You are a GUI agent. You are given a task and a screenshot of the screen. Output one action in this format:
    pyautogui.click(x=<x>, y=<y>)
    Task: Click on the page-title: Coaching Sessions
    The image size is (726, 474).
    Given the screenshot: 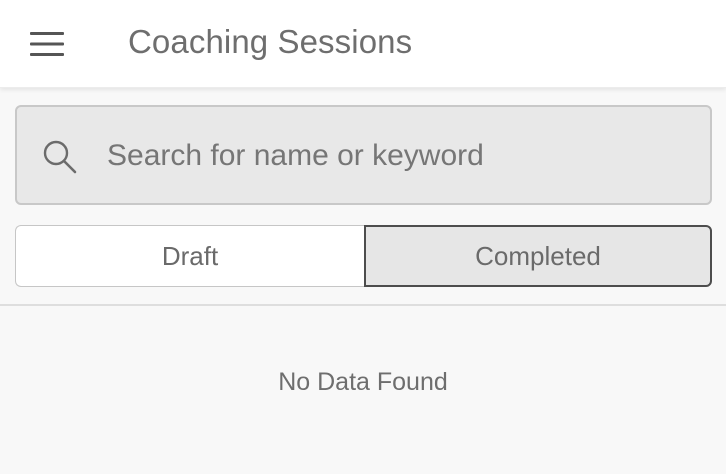 What is the action you would take?
    pyautogui.click(x=270, y=41)
    